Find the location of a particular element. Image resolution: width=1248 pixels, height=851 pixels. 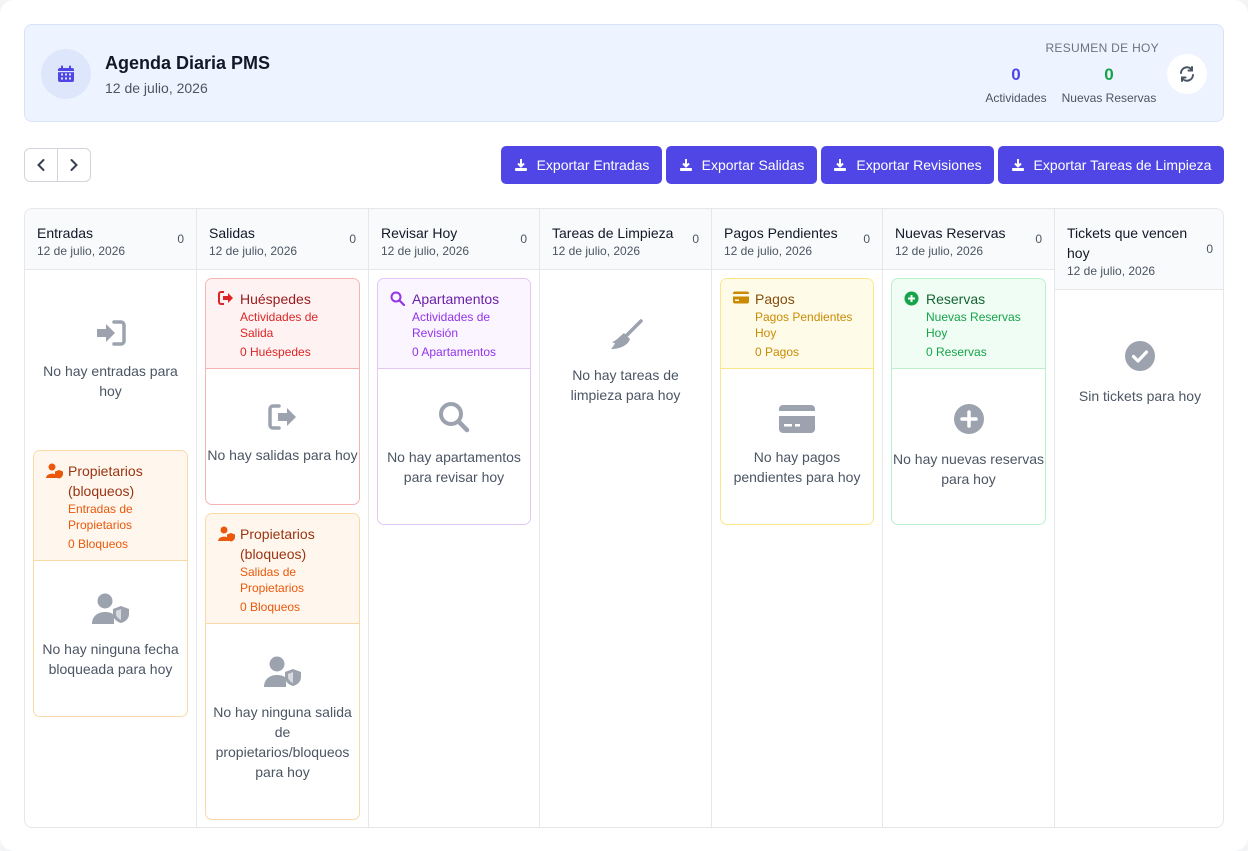

card-title: Pagos is located at coordinates (775, 299).